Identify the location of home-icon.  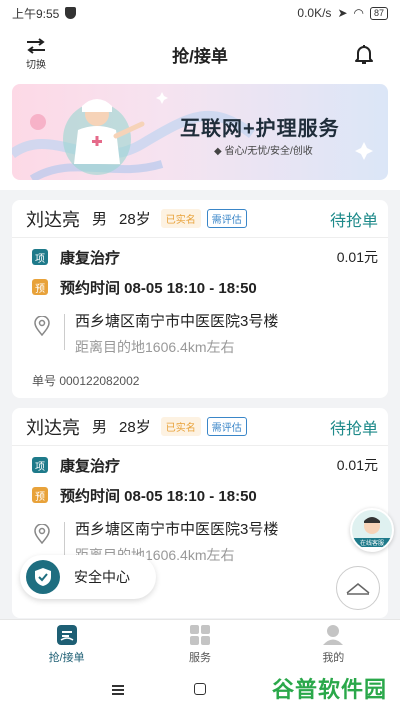
(200, 689).